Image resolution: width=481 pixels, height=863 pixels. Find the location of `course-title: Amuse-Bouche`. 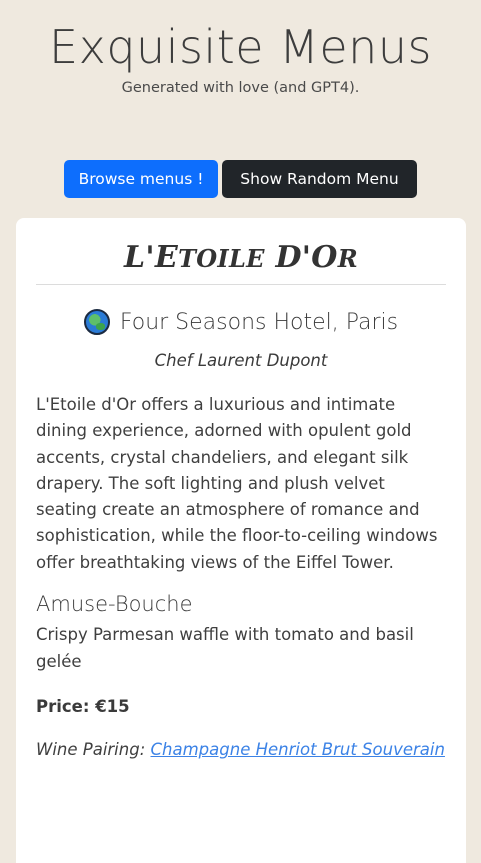

course-title: Amuse-Bouche is located at coordinates (114, 604).